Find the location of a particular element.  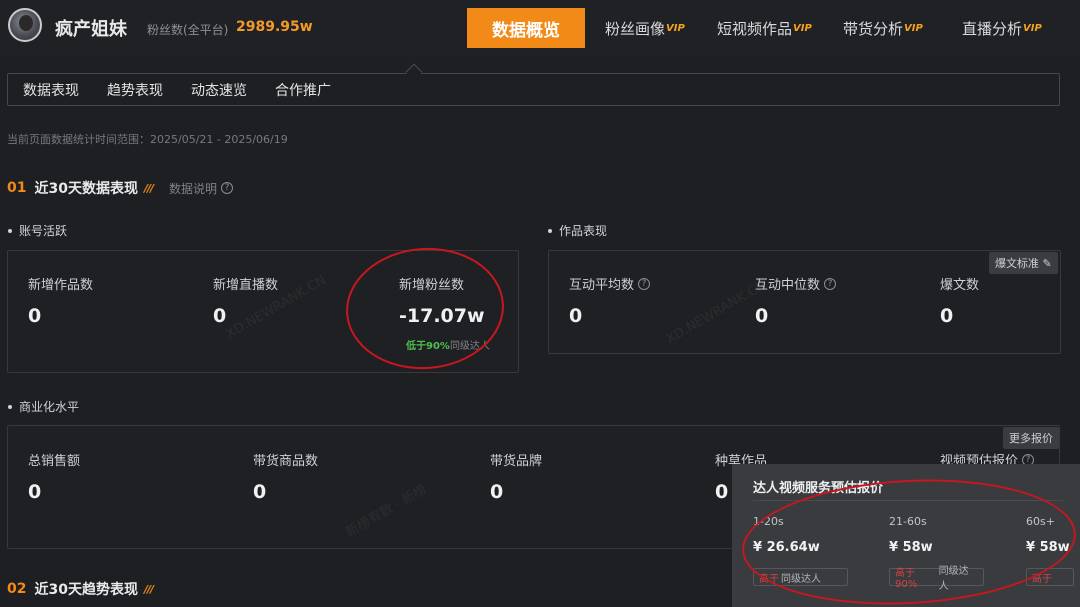

section-heading: 02 近30天趋势表现 /// is located at coordinates (80, 589).